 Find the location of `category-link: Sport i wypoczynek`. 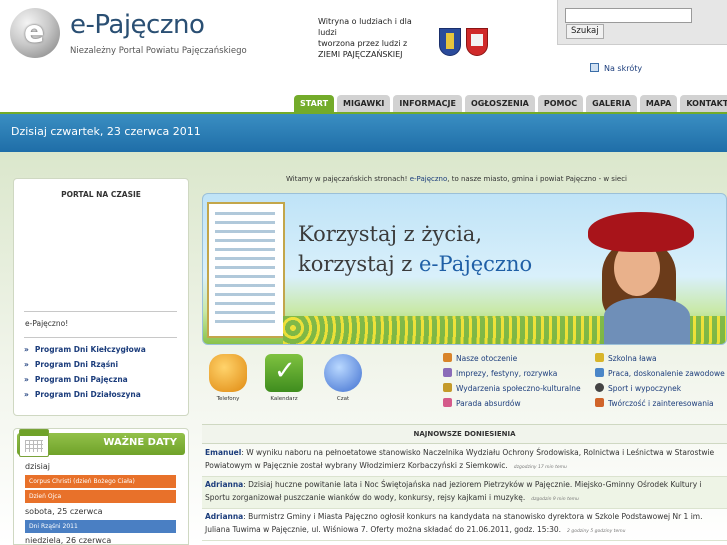

category-link: Sport i wypoczynek is located at coordinates (638, 388).